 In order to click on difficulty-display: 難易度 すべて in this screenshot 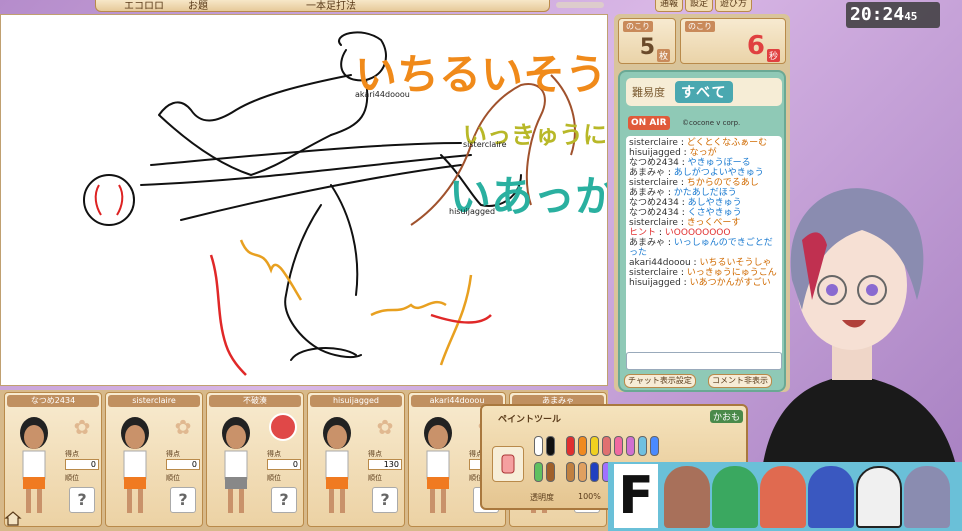, I will do `click(704, 92)`.